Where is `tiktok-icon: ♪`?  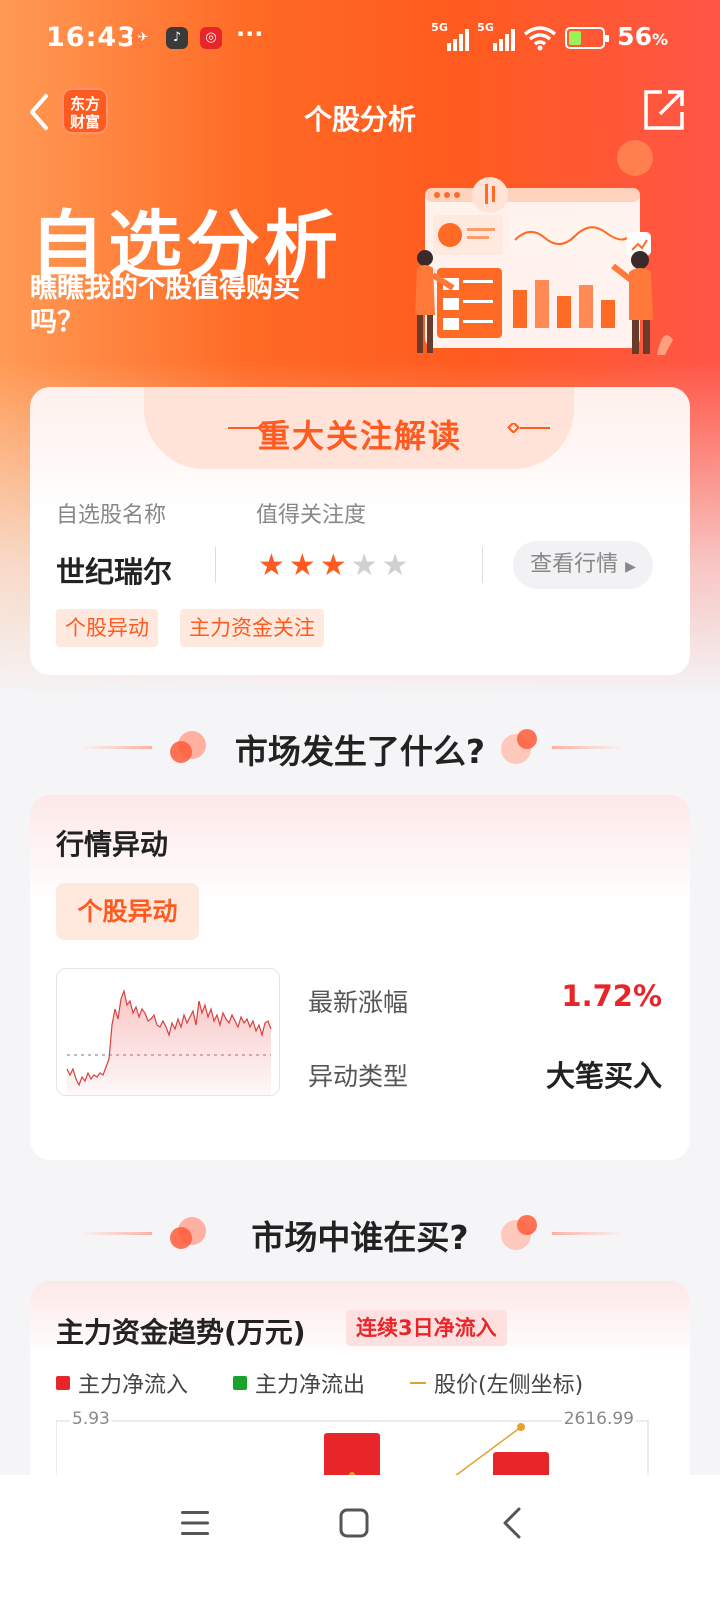 tiktok-icon: ♪ is located at coordinates (177, 38).